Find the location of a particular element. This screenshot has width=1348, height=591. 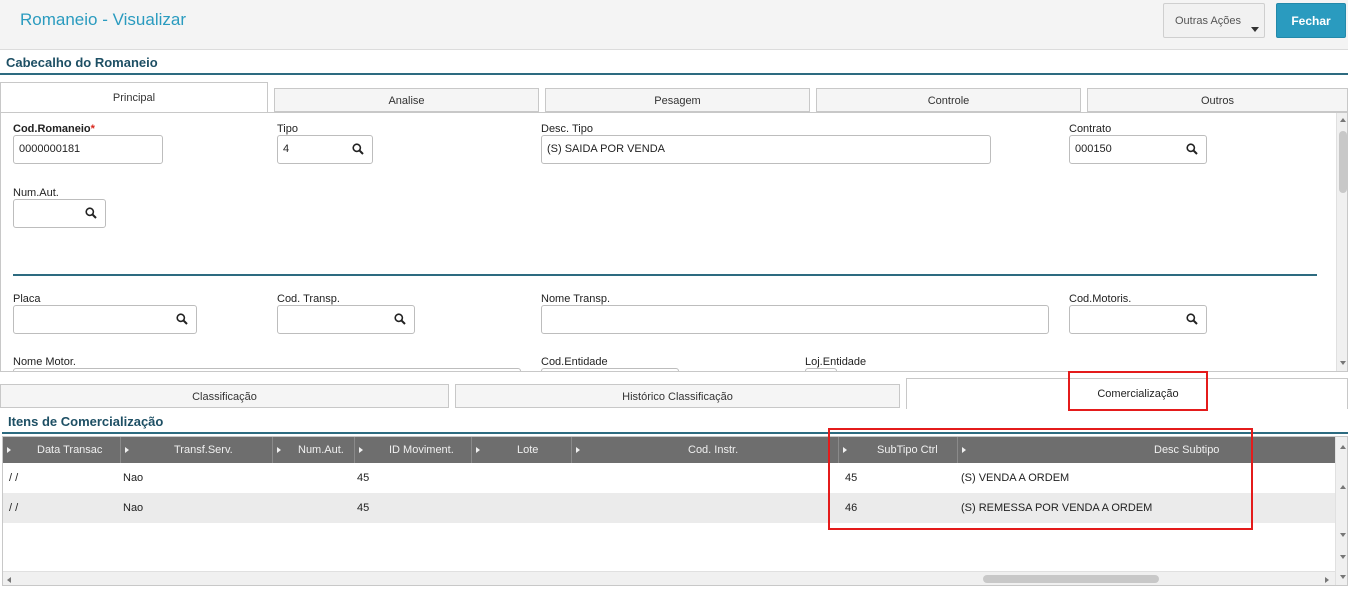

tab-pesagem: Pesagem is located at coordinates (677, 100).